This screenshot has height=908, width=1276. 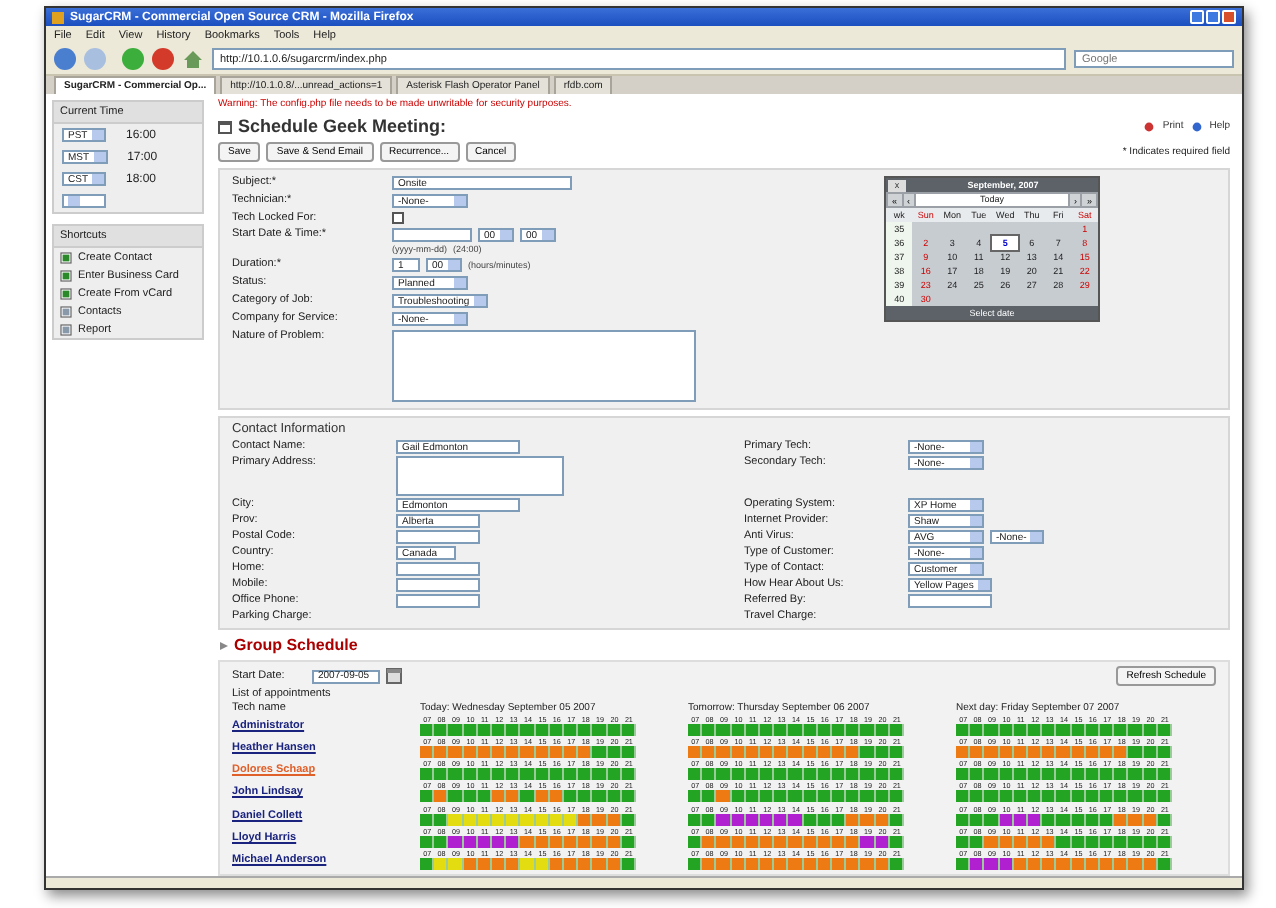 What do you see at coordinates (1213, 17) in the screenshot?
I see `maximize-button` at bounding box center [1213, 17].